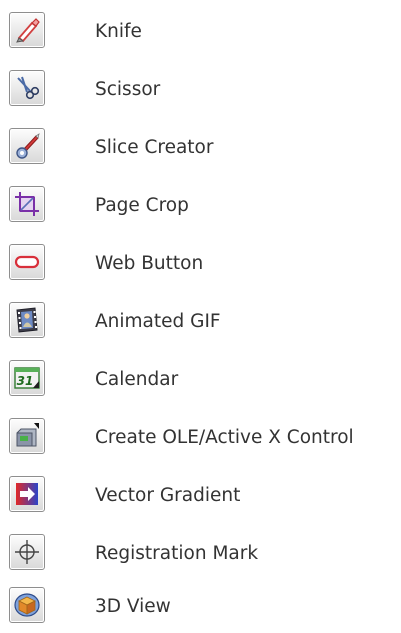 The width and height of the screenshot is (401, 633). What do you see at coordinates (27, 320) in the screenshot?
I see `animated-gif-icon` at bounding box center [27, 320].